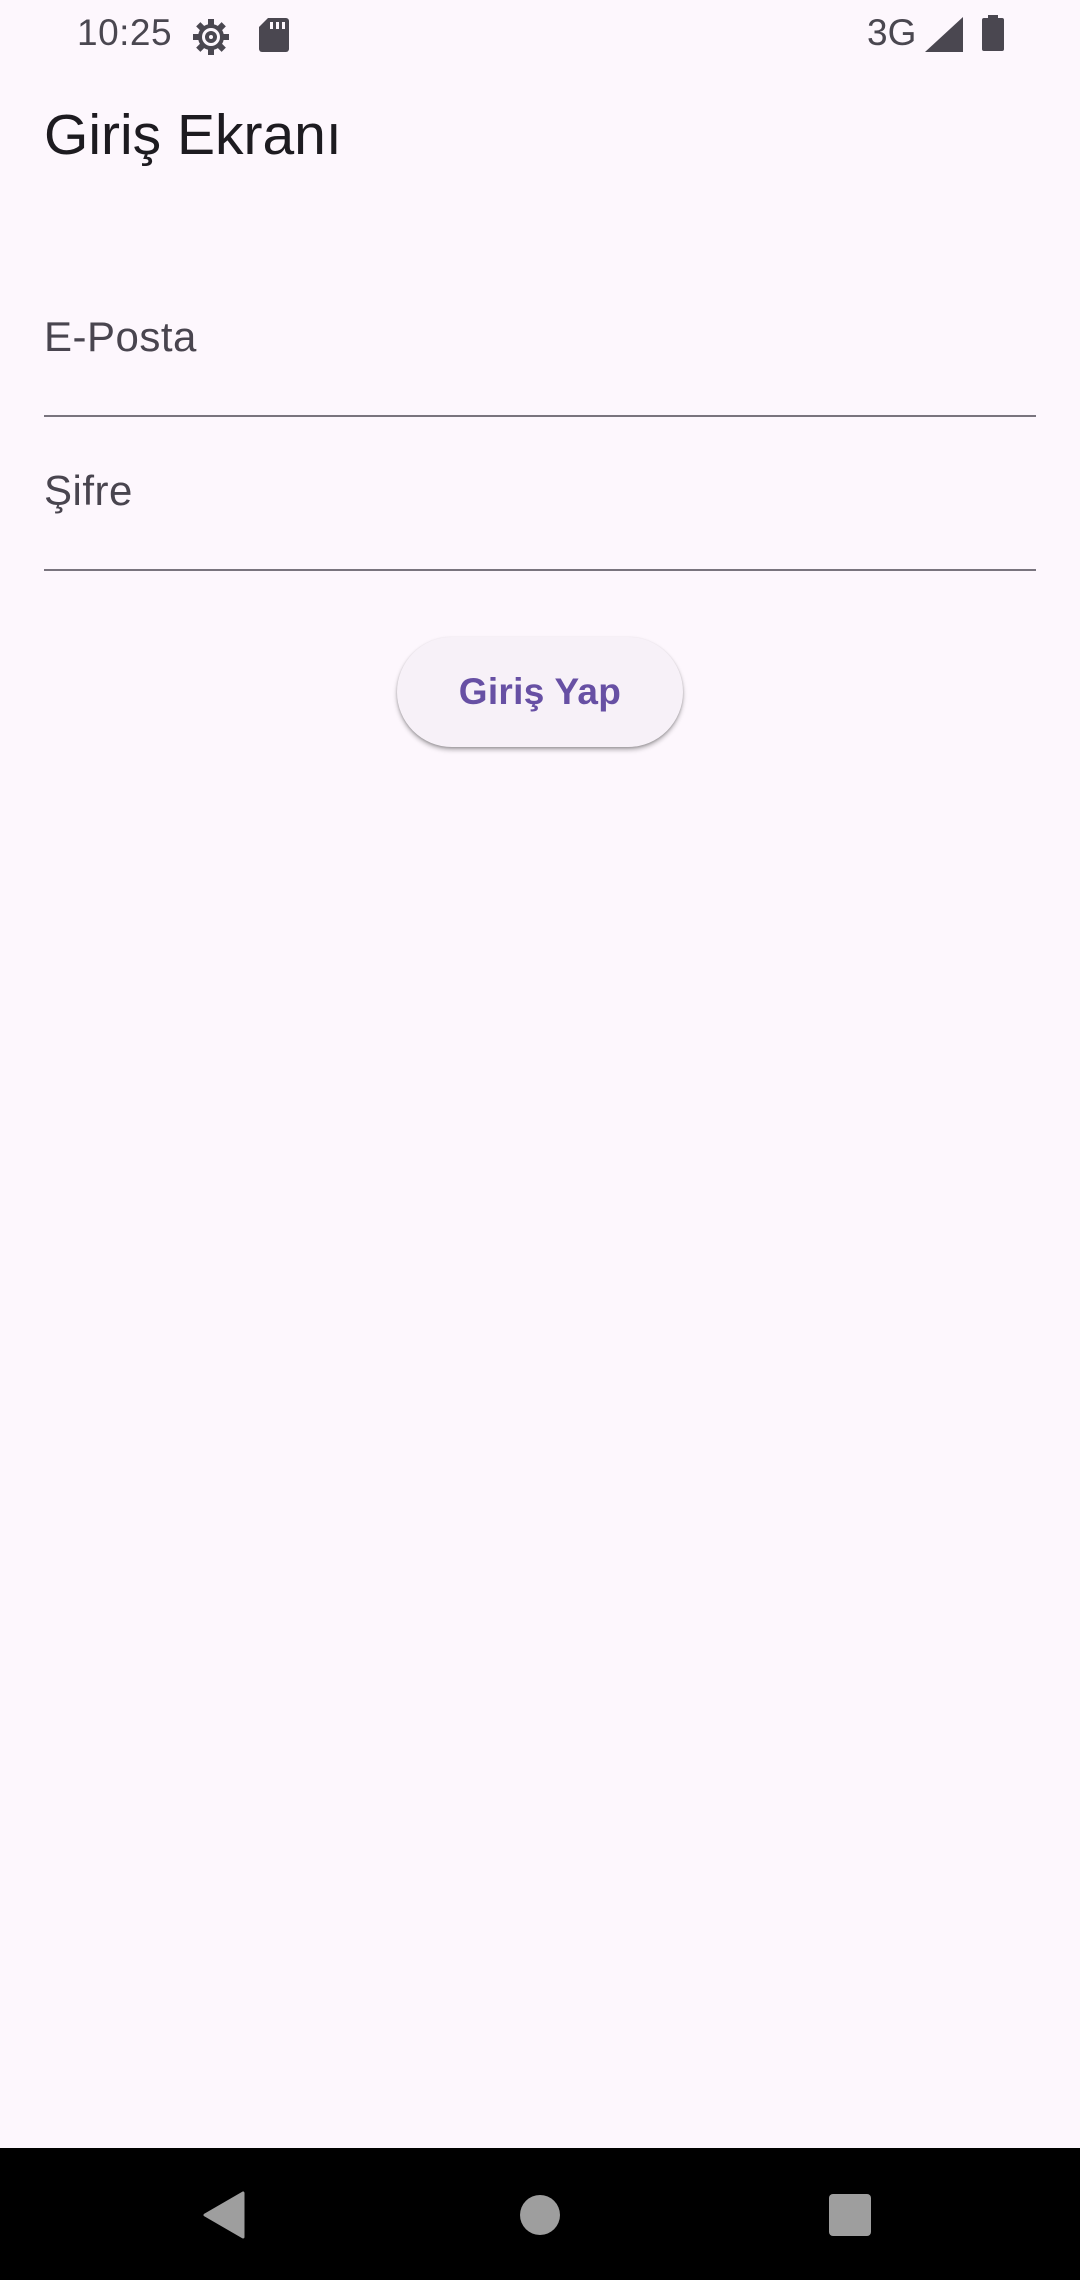 This screenshot has height=2280, width=1080. I want to click on battery-icon, so click(993, 33).